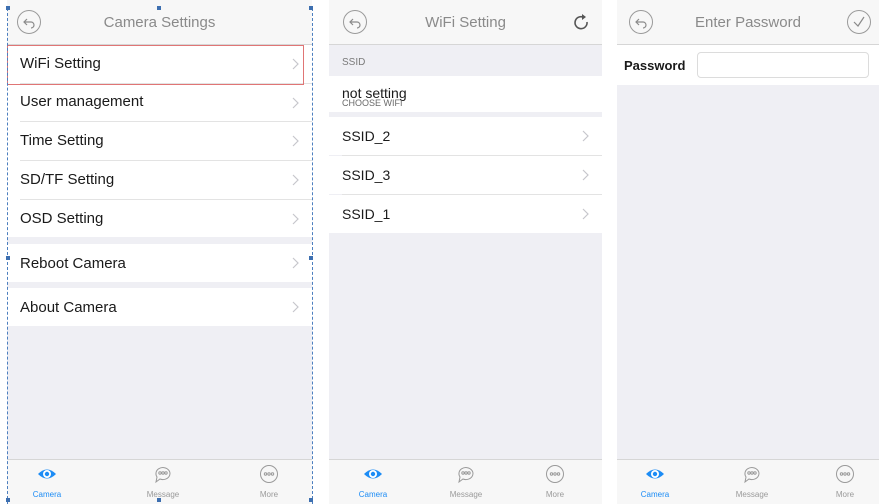 The height and width of the screenshot is (504, 879). I want to click on page-title: Enter Password, so click(748, 22).